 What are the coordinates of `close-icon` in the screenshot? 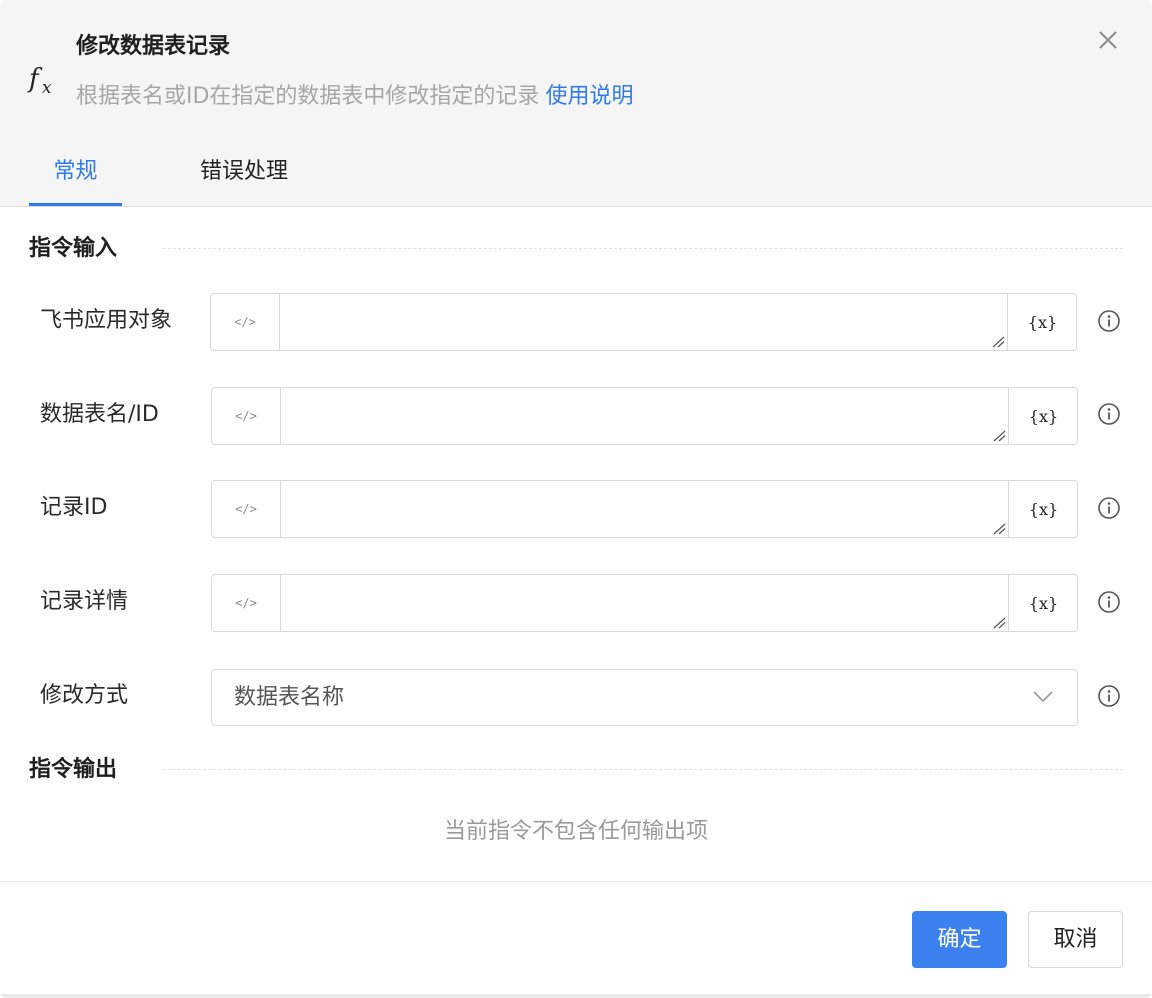 It's located at (1108, 40).